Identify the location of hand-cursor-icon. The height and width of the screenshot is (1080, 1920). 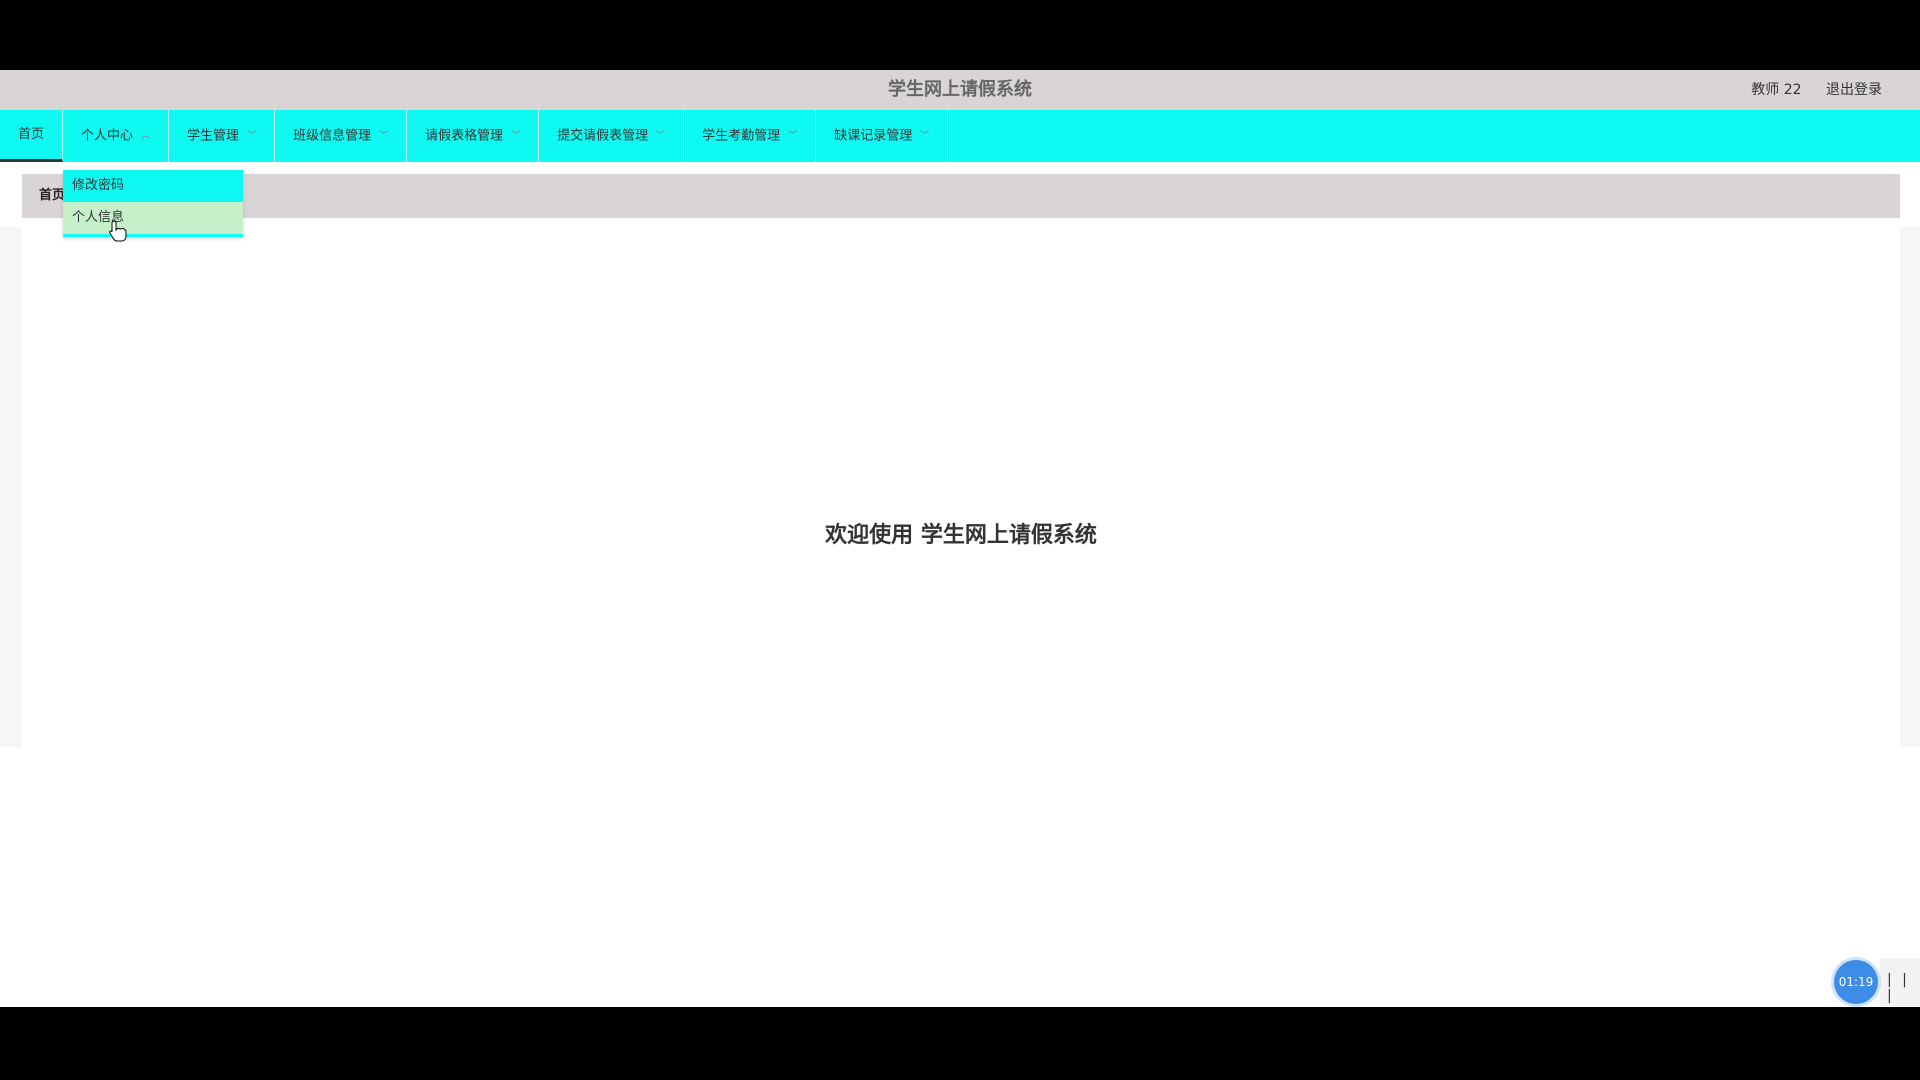
(118, 231).